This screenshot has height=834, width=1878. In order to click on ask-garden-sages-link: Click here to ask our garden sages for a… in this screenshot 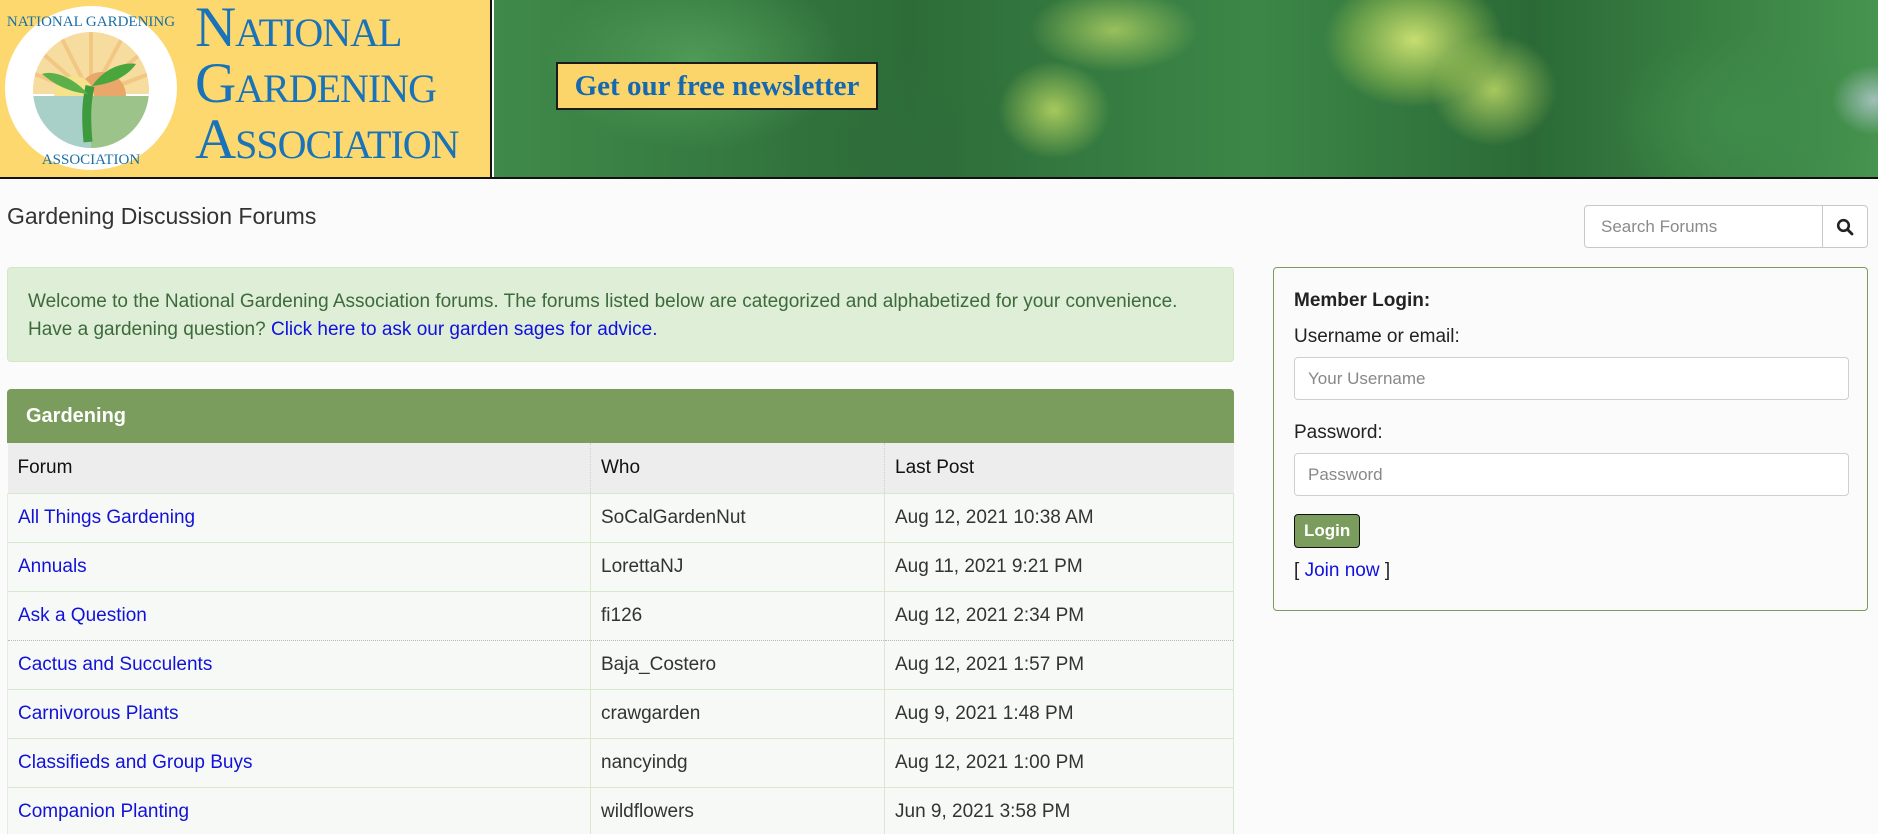, I will do `click(464, 329)`.